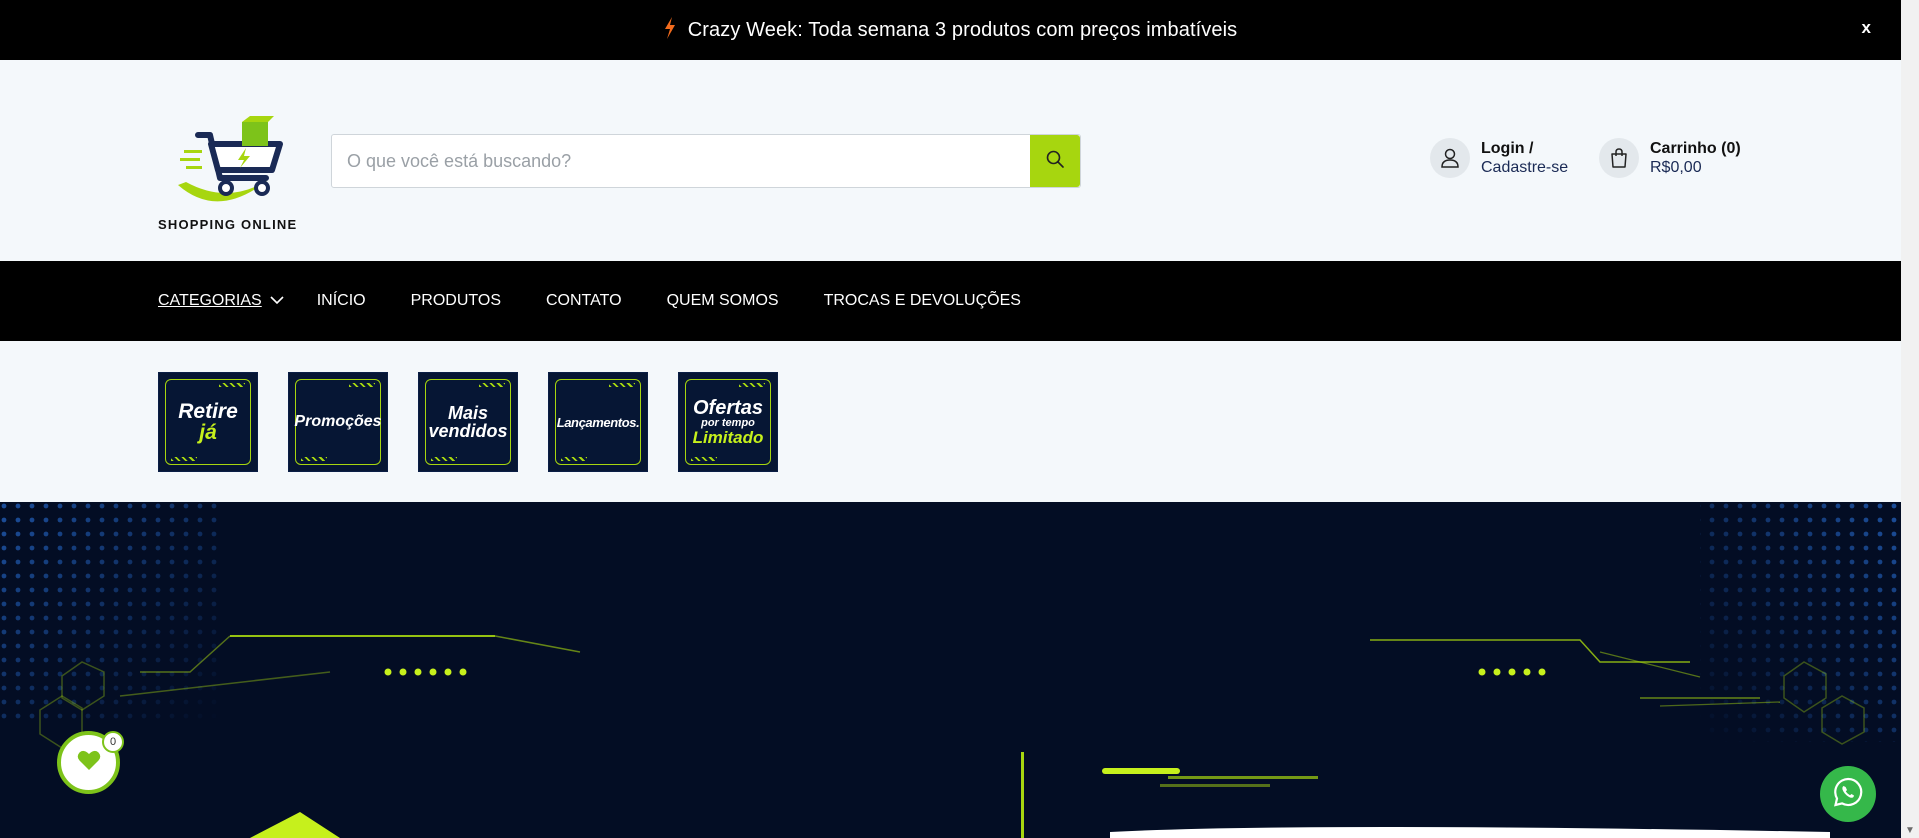 This screenshot has width=1919, height=838. What do you see at coordinates (468, 413) in the screenshot?
I see `tile-label: Mais` at bounding box center [468, 413].